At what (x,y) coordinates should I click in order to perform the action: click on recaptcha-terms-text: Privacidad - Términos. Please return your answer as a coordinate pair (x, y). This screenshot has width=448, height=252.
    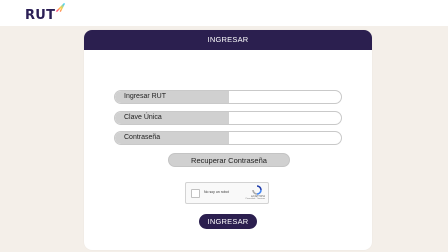
    Looking at the image, I should click on (255, 199).